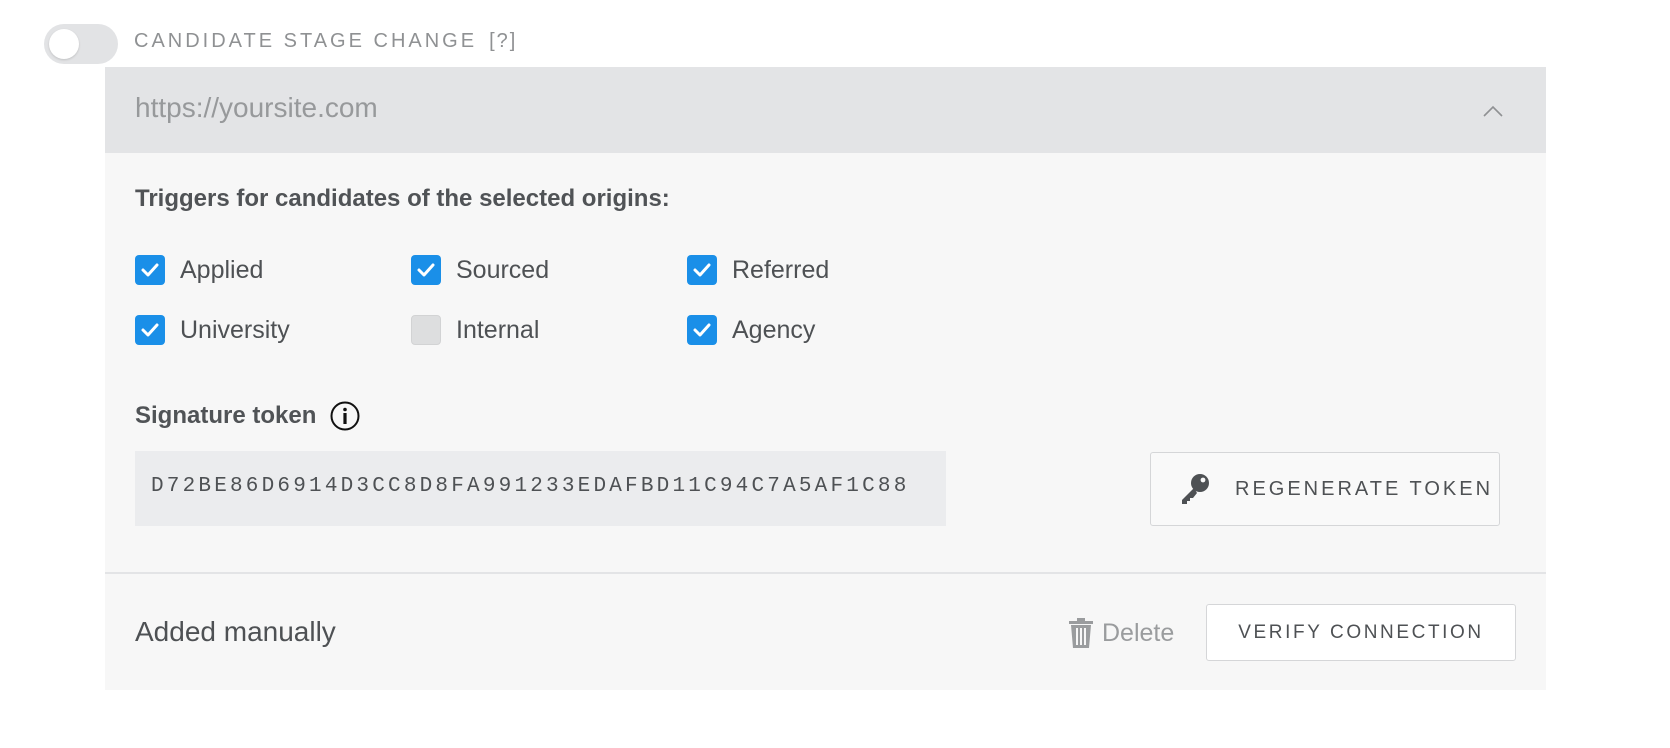 This screenshot has height=748, width=1670. I want to click on added-manually-text: Added manually, so click(235, 631).